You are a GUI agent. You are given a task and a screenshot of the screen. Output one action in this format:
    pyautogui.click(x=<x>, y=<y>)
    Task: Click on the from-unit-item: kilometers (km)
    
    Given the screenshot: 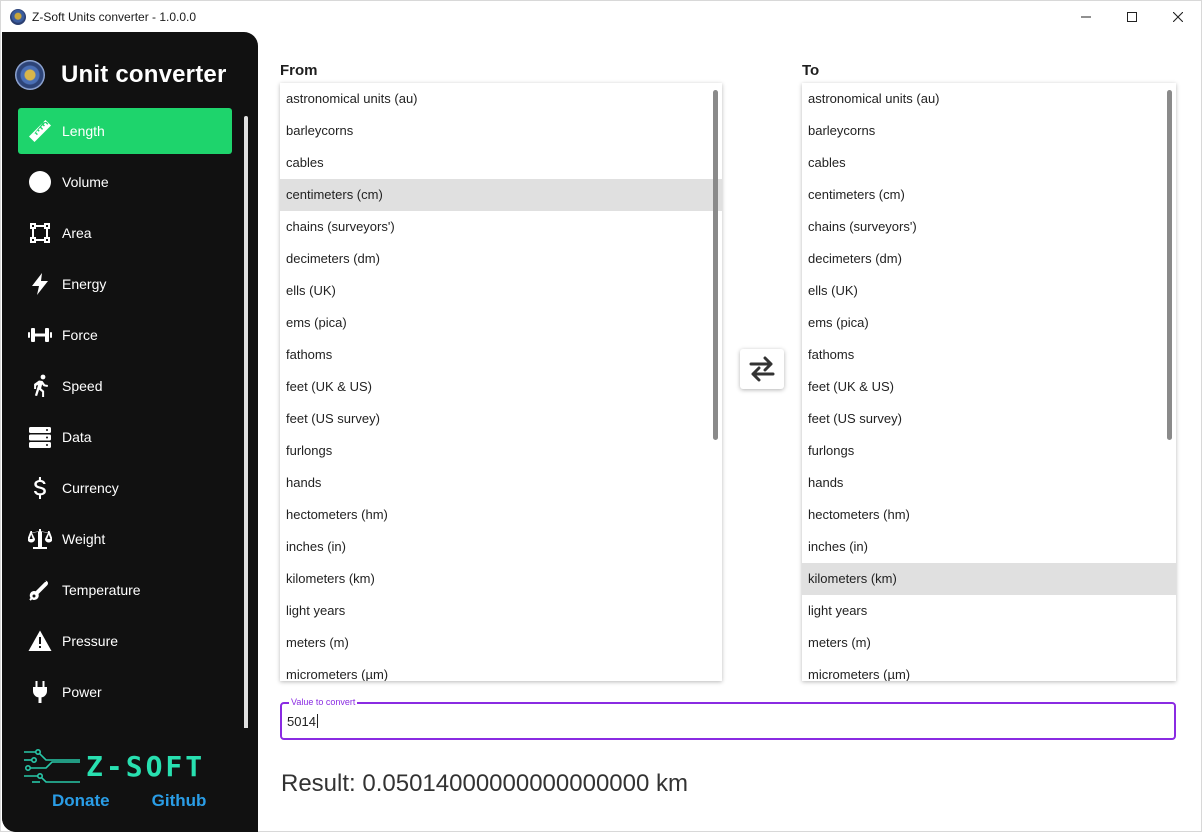 What is the action you would take?
    pyautogui.click(x=501, y=579)
    